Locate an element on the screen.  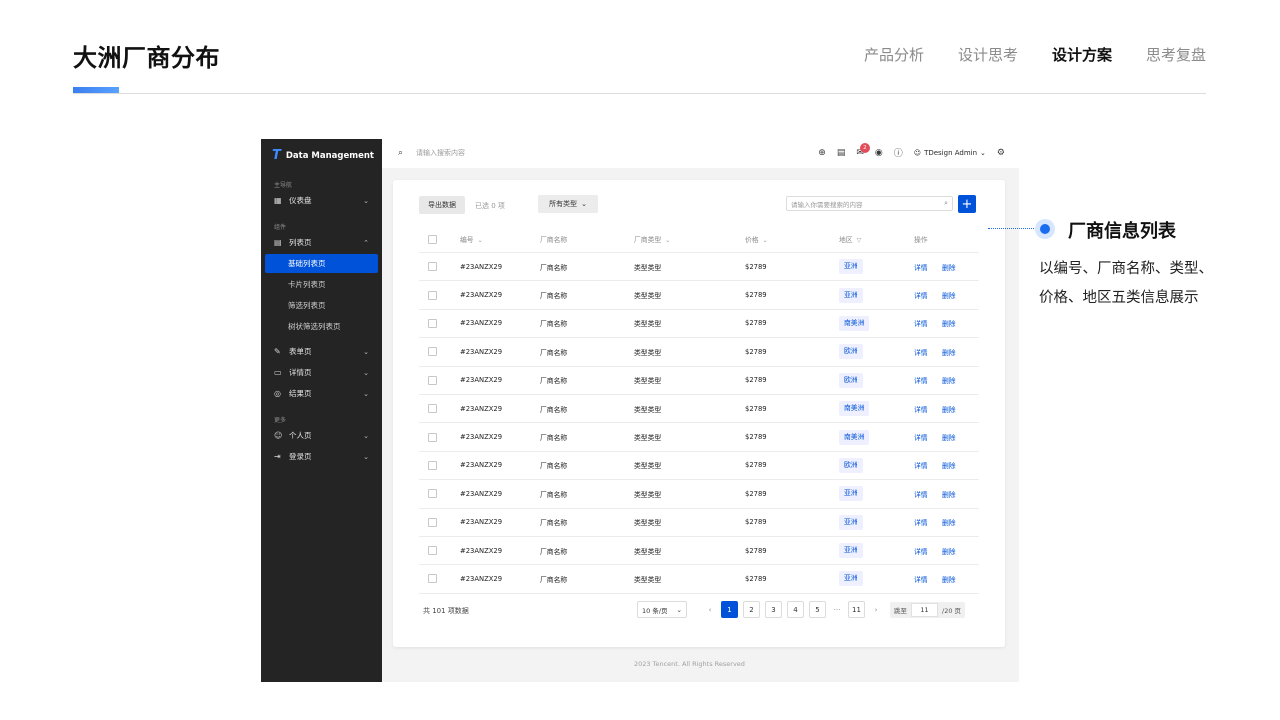
sidebar-item-dashboard: ▦ 仪表盘 ⌄ is located at coordinates (321, 200).